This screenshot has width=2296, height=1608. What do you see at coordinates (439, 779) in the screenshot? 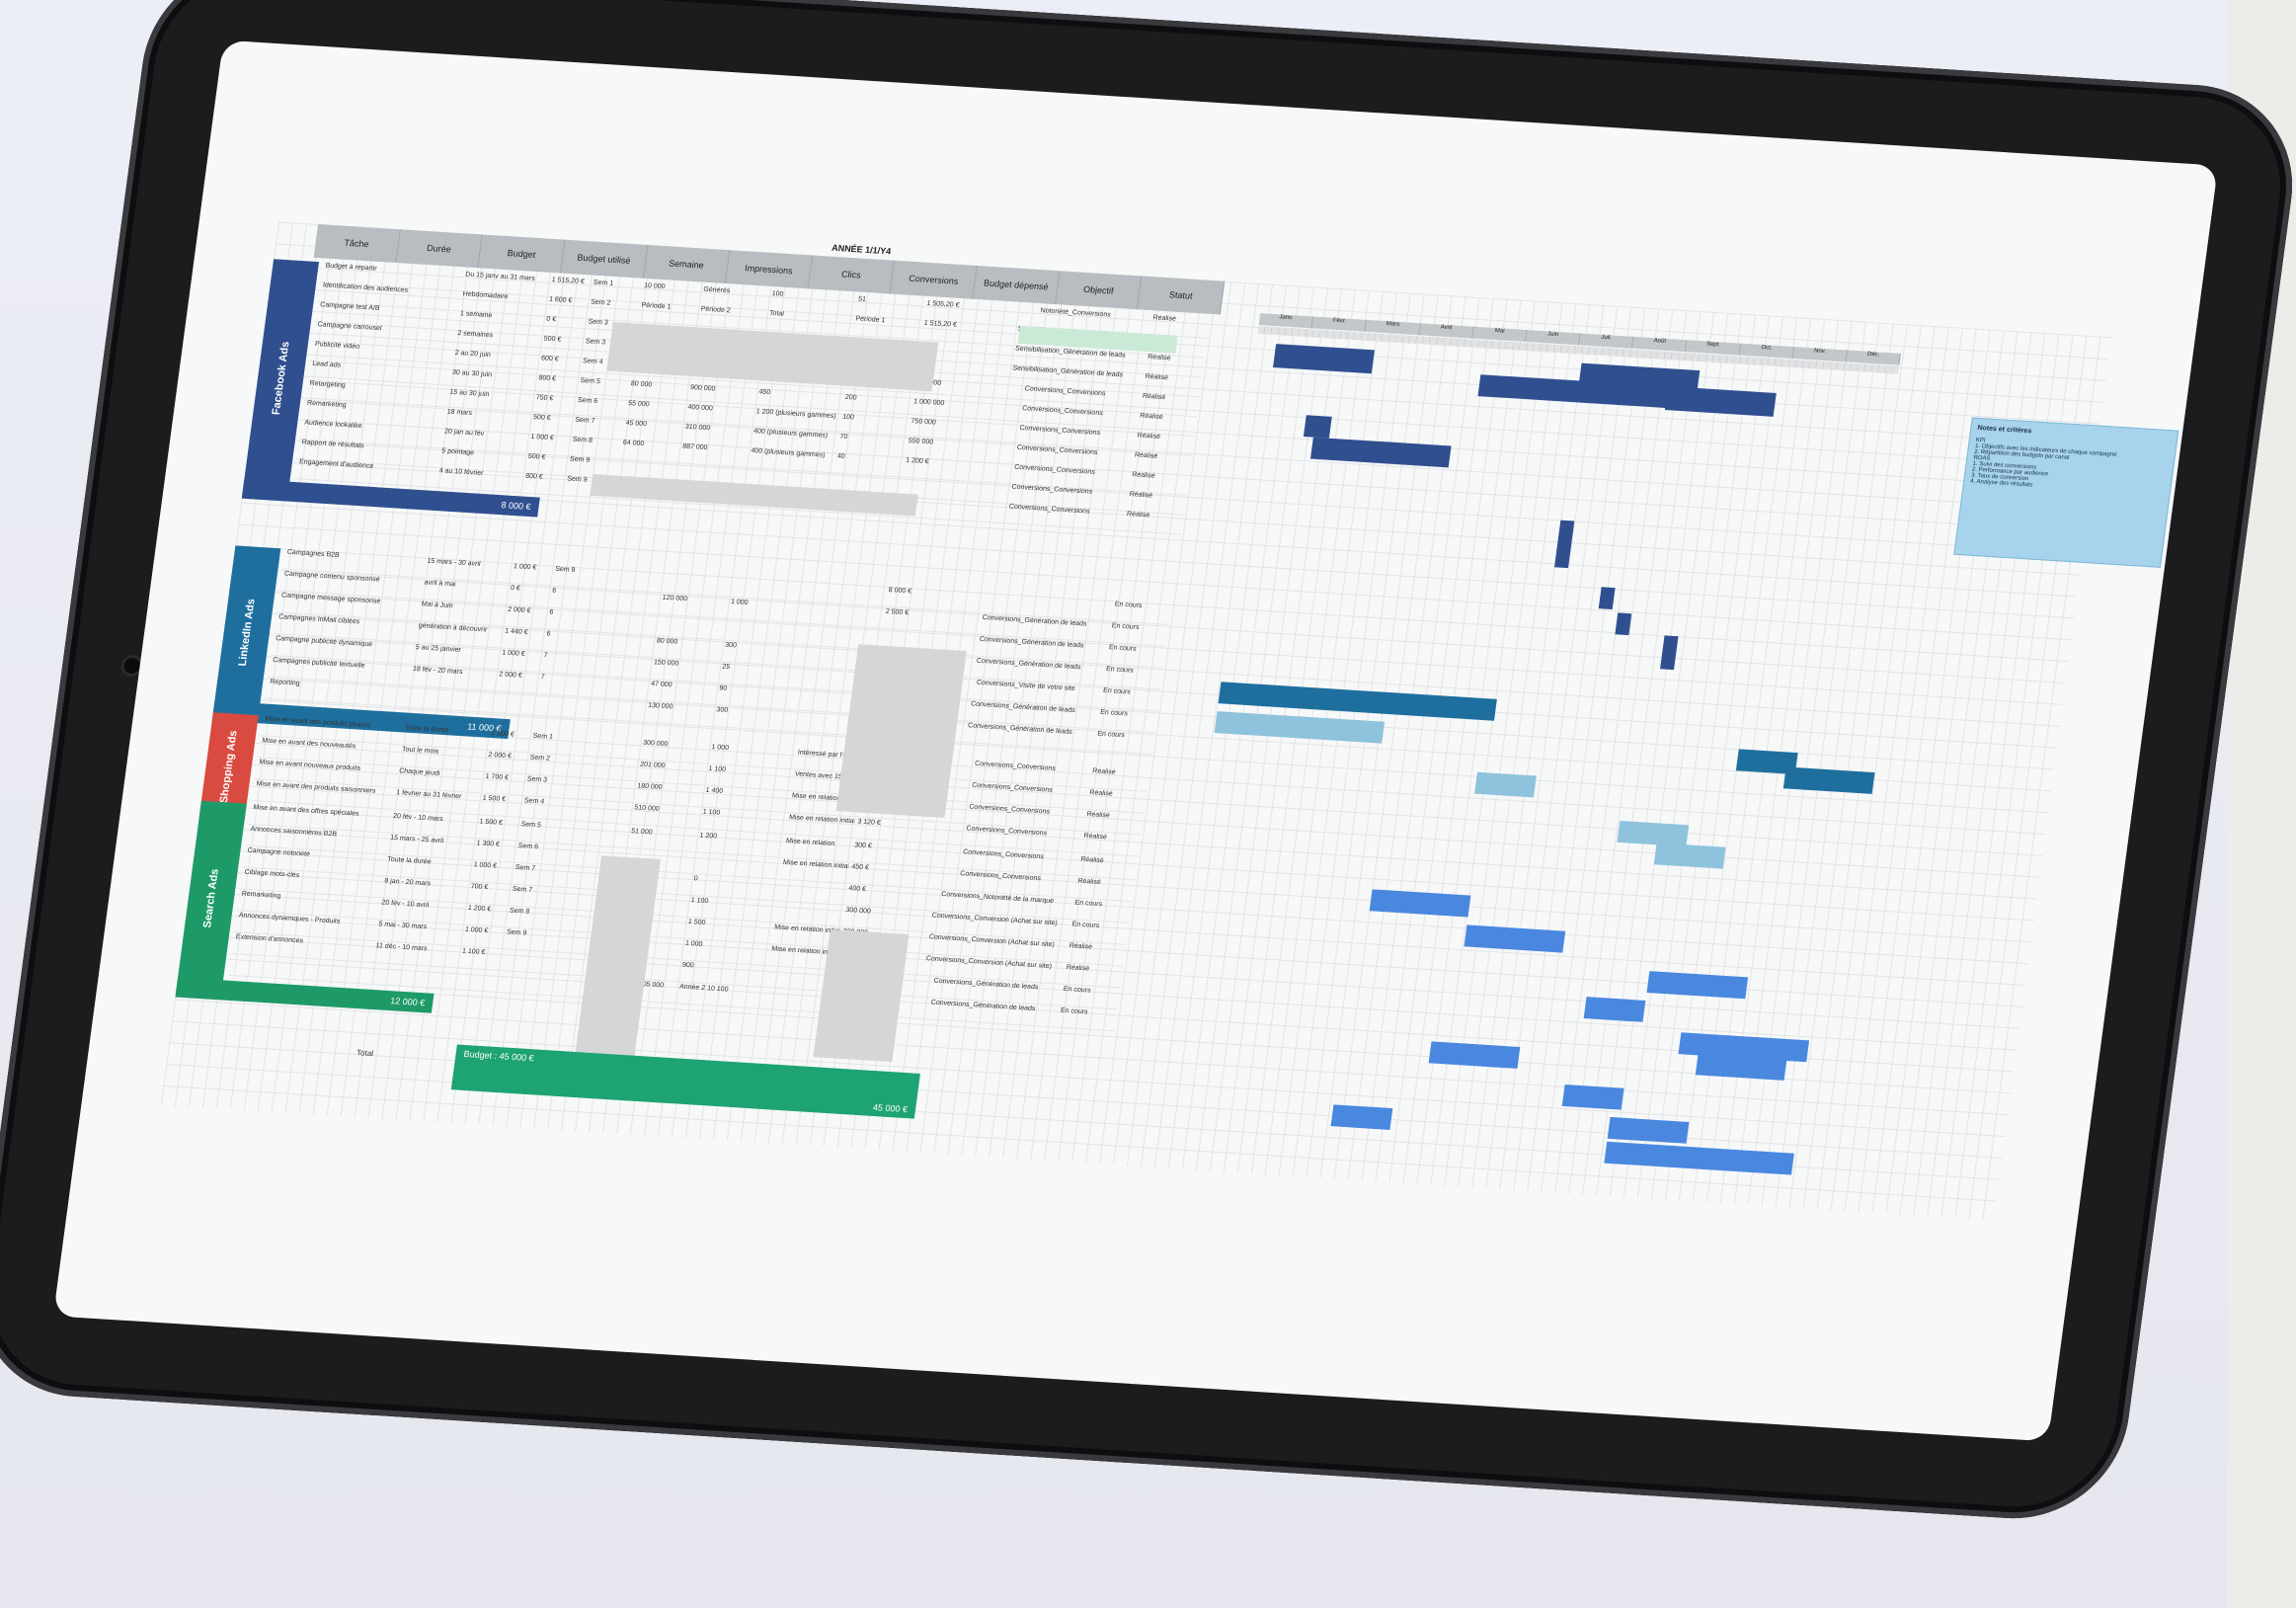
I see `table-cell: Chaque jeudi` at bounding box center [439, 779].